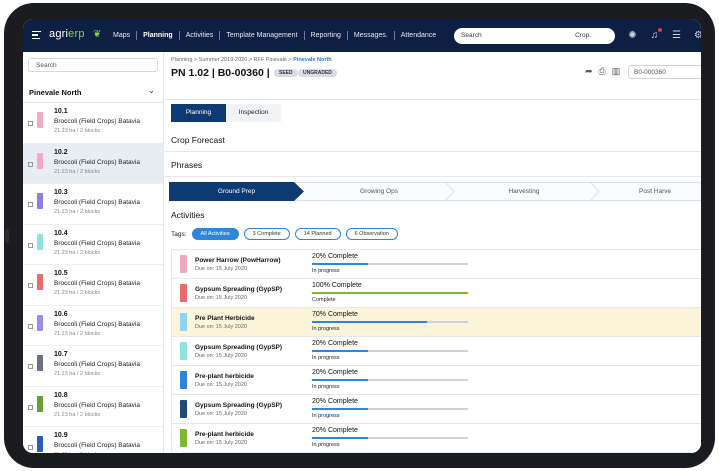 The width and height of the screenshot is (719, 471). I want to click on map-icon: ▥, so click(616, 71).